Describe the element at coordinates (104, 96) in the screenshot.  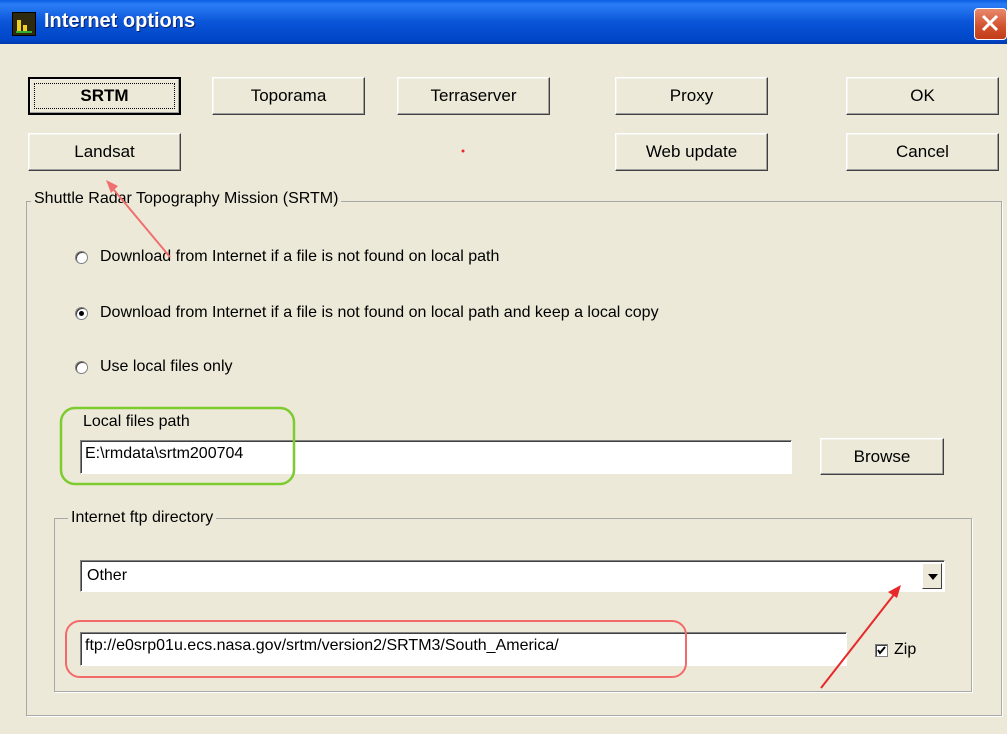
I see `srtm-button: SRTM` at that location.